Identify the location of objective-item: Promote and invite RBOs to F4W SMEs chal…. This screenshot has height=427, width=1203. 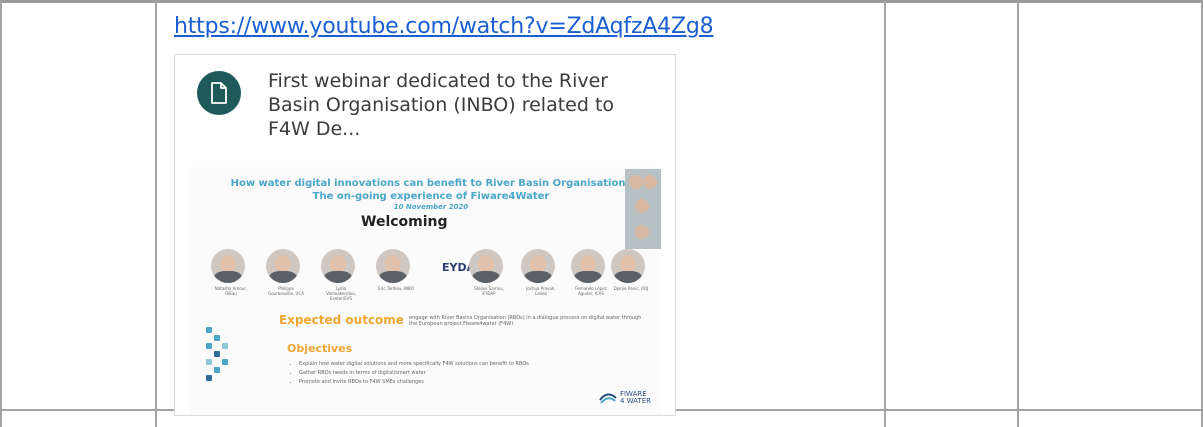
(414, 382).